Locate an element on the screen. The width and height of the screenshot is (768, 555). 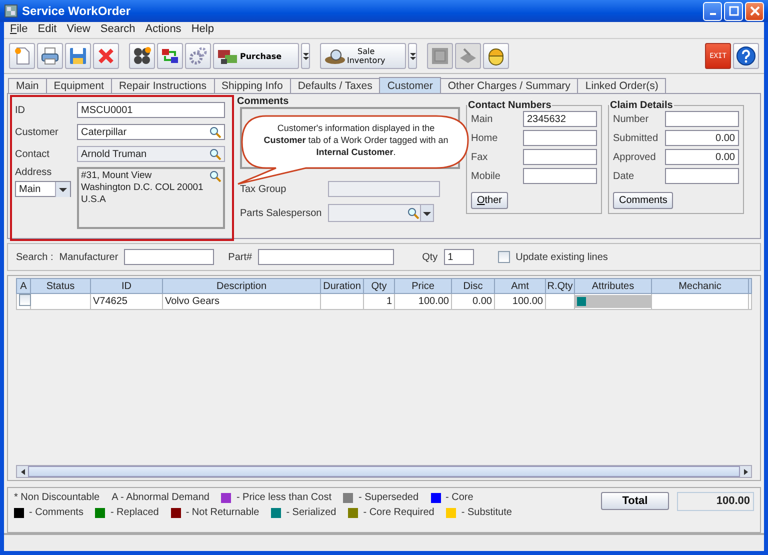
qty-field: 1 is located at coordinates (459, 257).